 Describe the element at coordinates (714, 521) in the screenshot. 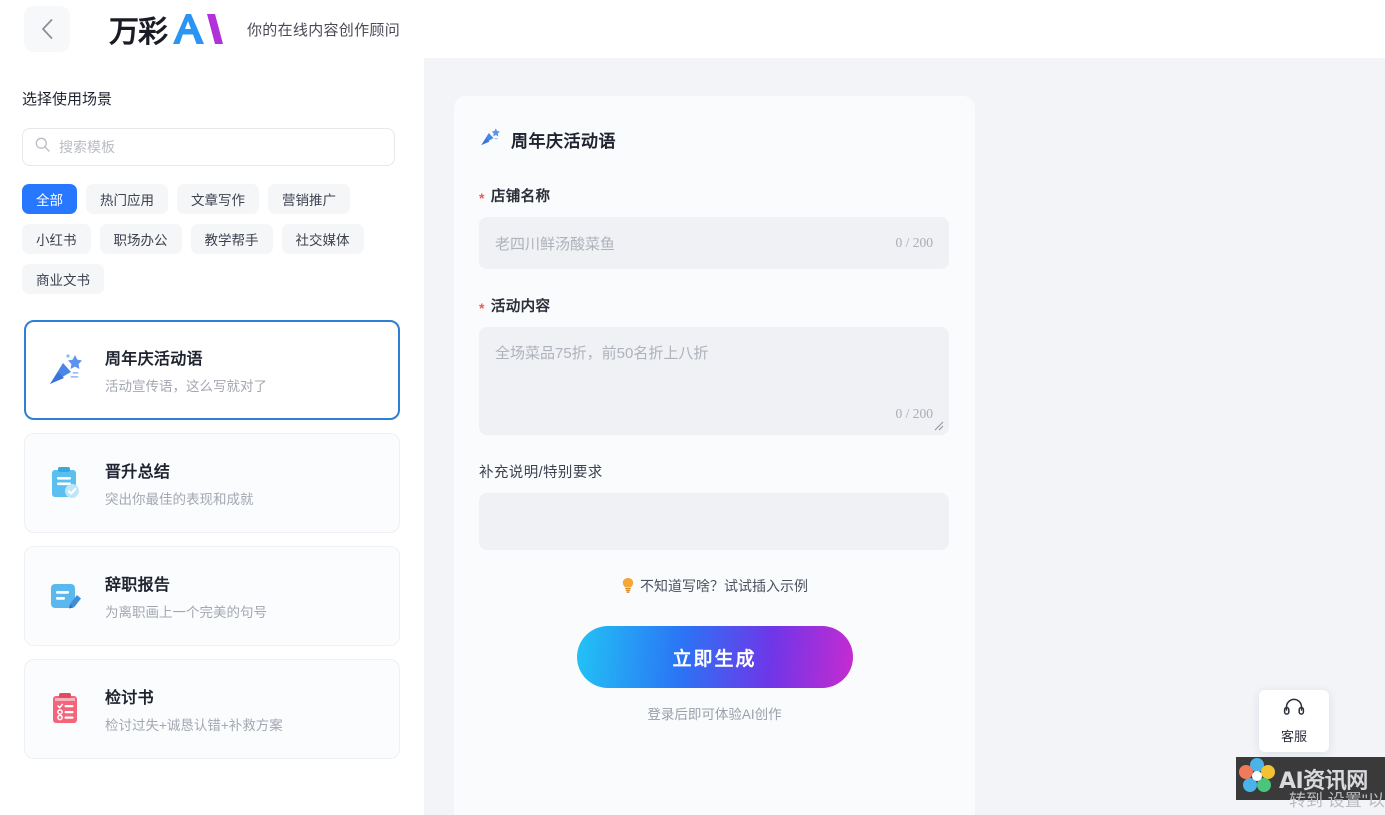

I see `extra-notes-textarea` at that location.